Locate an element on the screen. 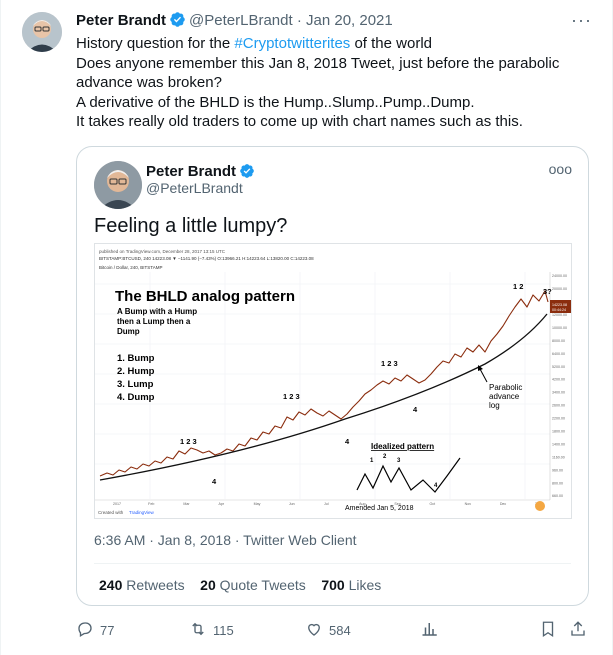  chart-label-123-c: 1 2 3 is located at coordinates (389, 363).